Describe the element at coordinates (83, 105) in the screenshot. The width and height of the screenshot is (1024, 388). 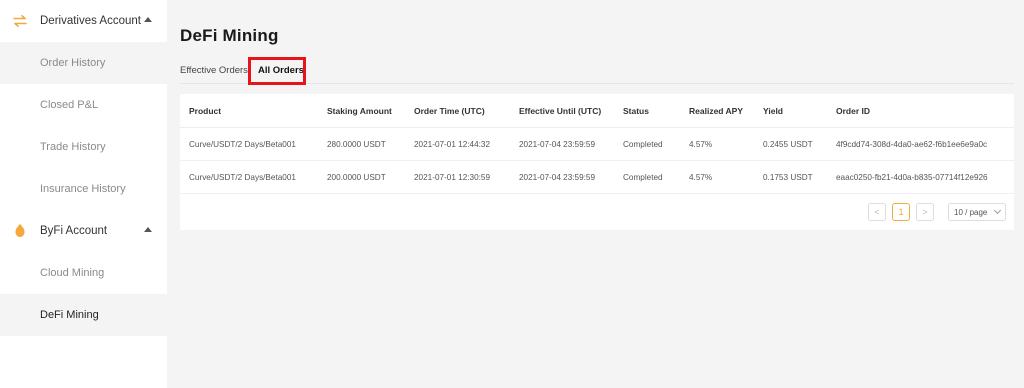
I see `sidebar-item-closed-pnl: Closed P&L` at that location.